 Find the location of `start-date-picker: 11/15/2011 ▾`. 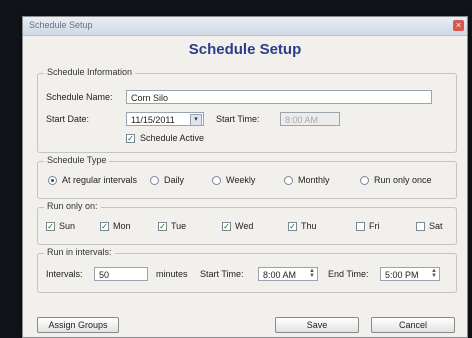

start-date-picker: 11/15/2011 ▾ is located at coordinates (165, 119).